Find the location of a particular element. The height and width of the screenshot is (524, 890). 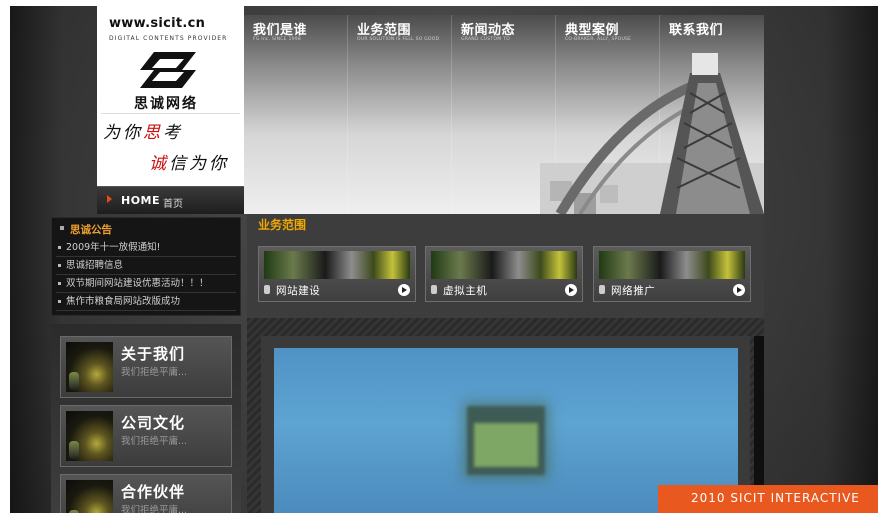

slogan-line-2: 诚信为你 is located at coordinates (189, 161).